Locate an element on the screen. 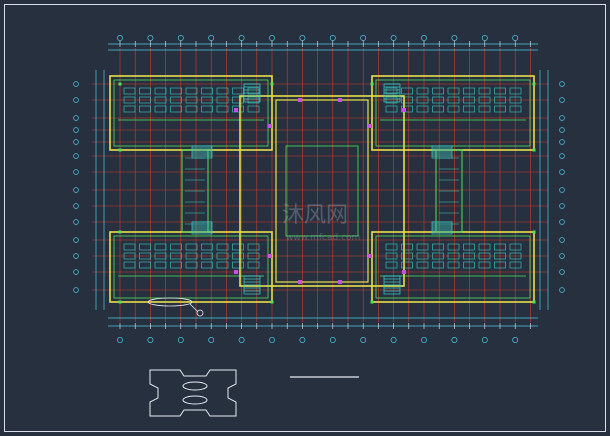 Image resolution: width=610 pixels, height=436 pixels. building-wing-outline is located at coordinates (191, 267).